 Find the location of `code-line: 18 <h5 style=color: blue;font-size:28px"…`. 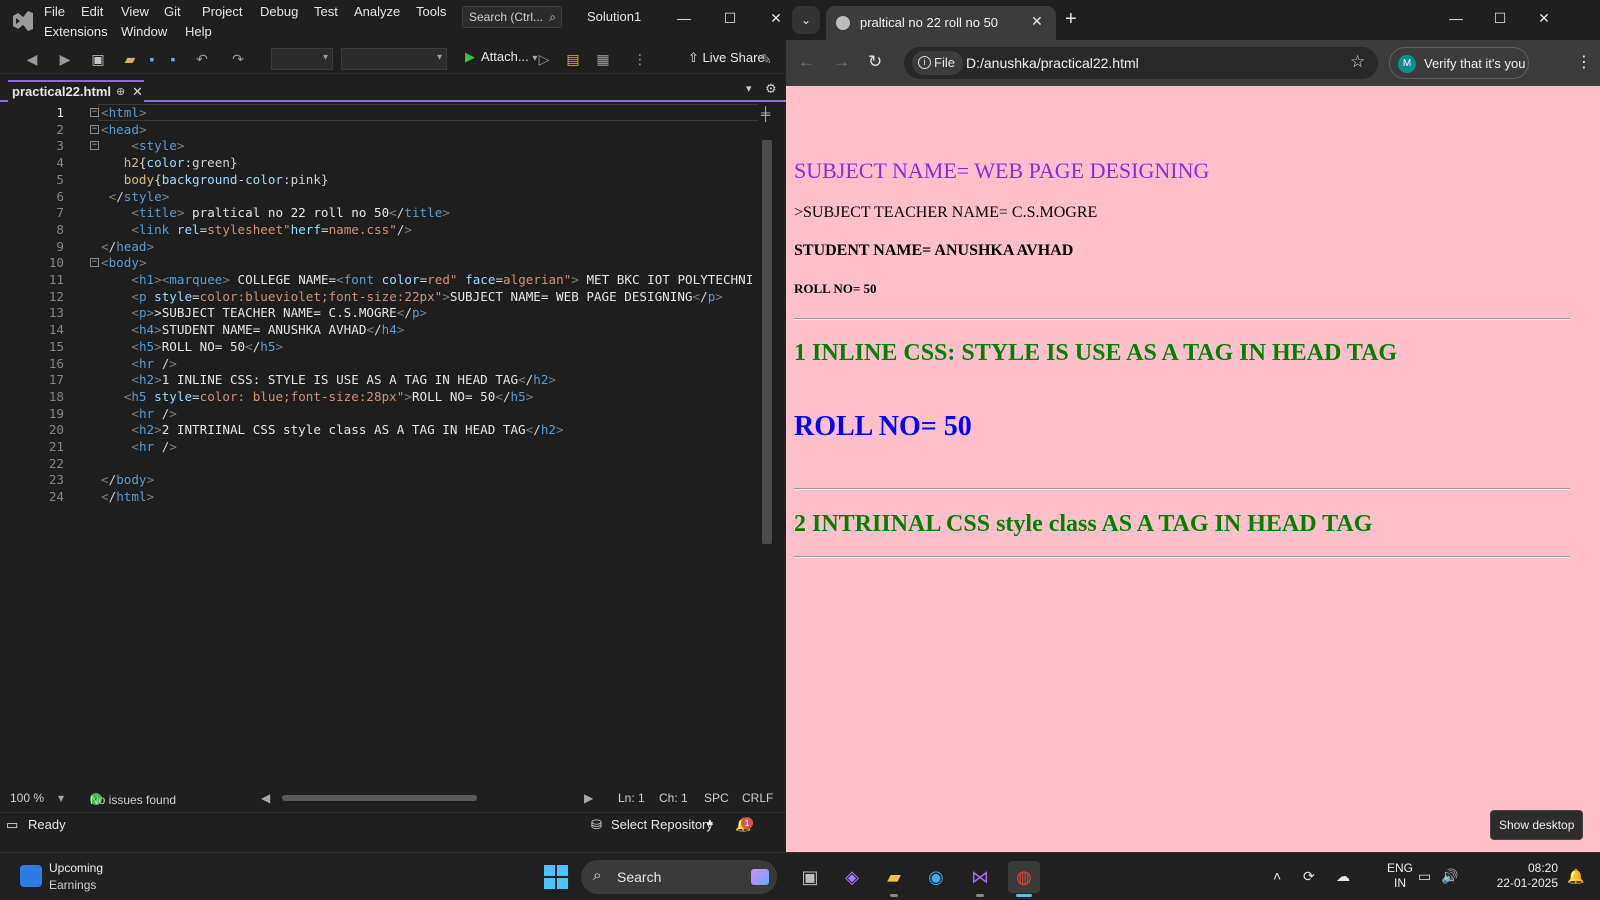

code-line: 18 <h5 style=color: blue;font-size:28px"… is located at coordinates (384, 396).